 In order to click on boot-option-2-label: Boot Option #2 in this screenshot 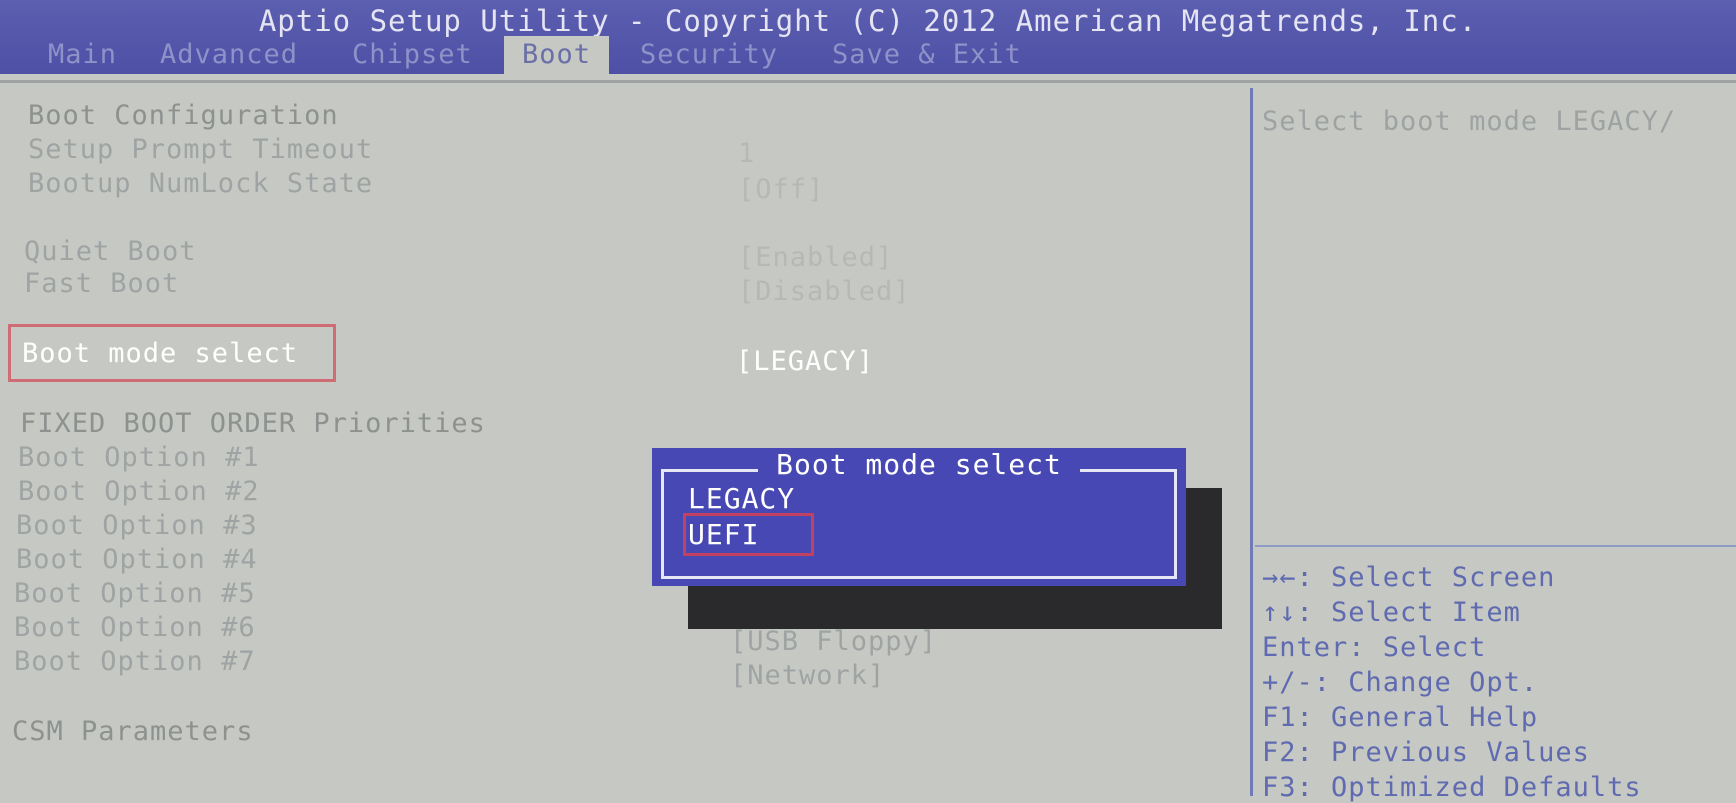, I will do `click(139, 491)`.